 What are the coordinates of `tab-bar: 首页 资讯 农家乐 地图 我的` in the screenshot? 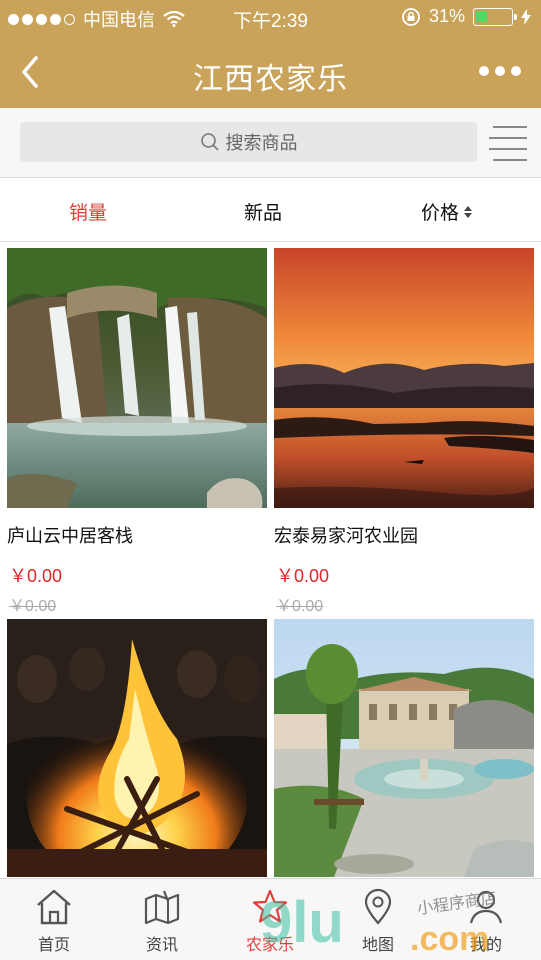 It's located at (270, 919).